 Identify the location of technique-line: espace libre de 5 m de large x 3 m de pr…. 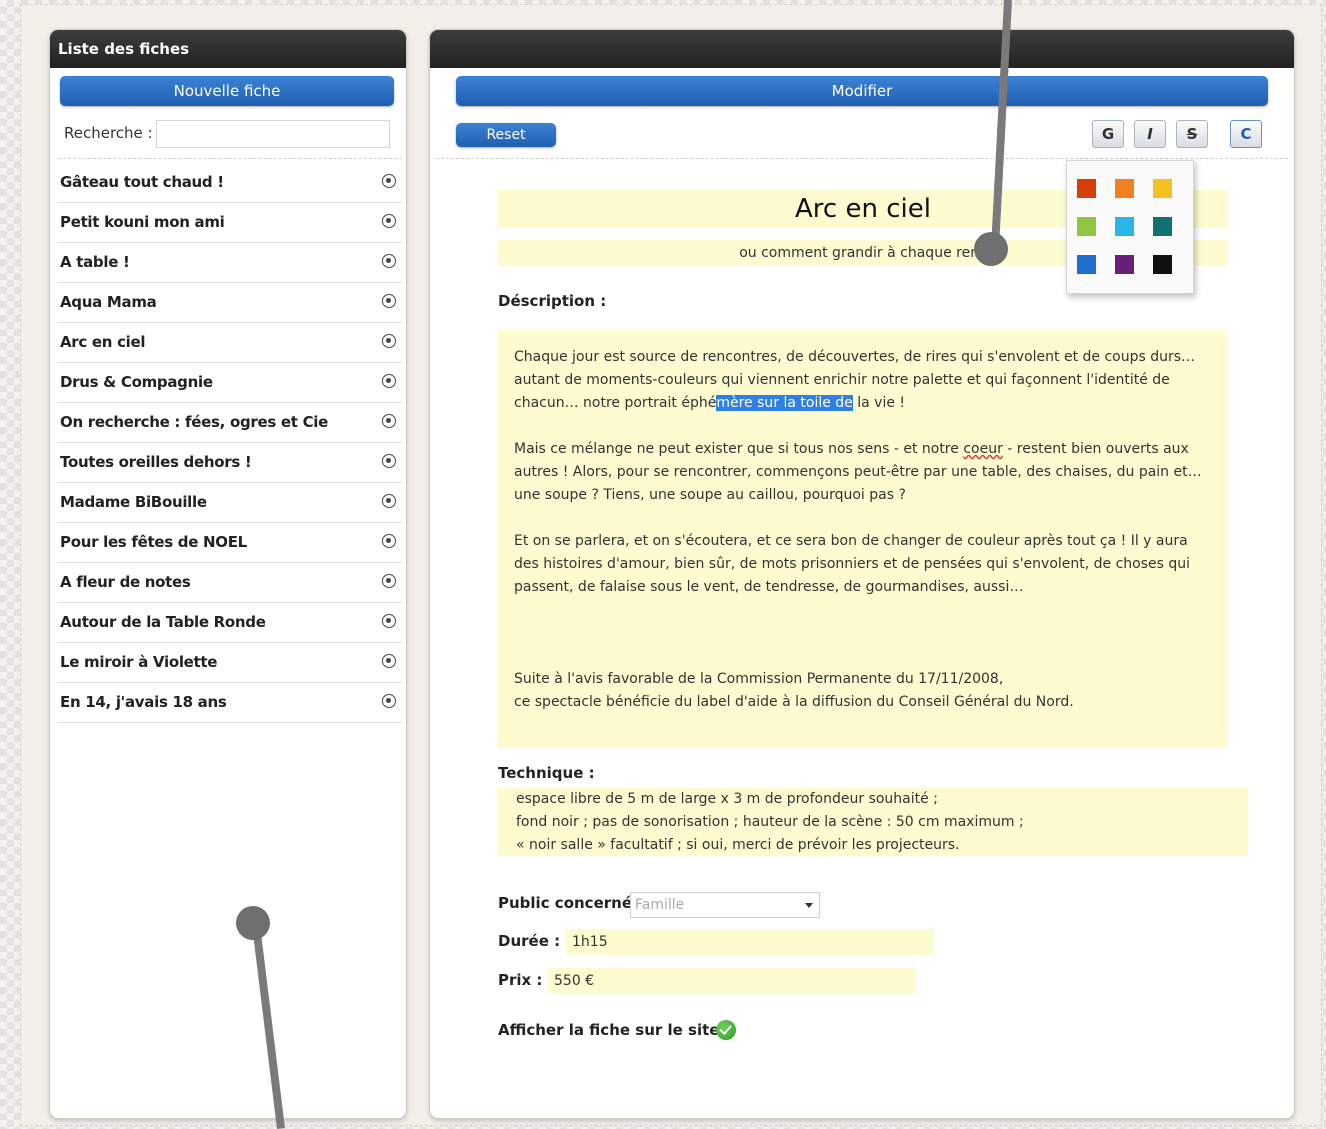
(727, 799).